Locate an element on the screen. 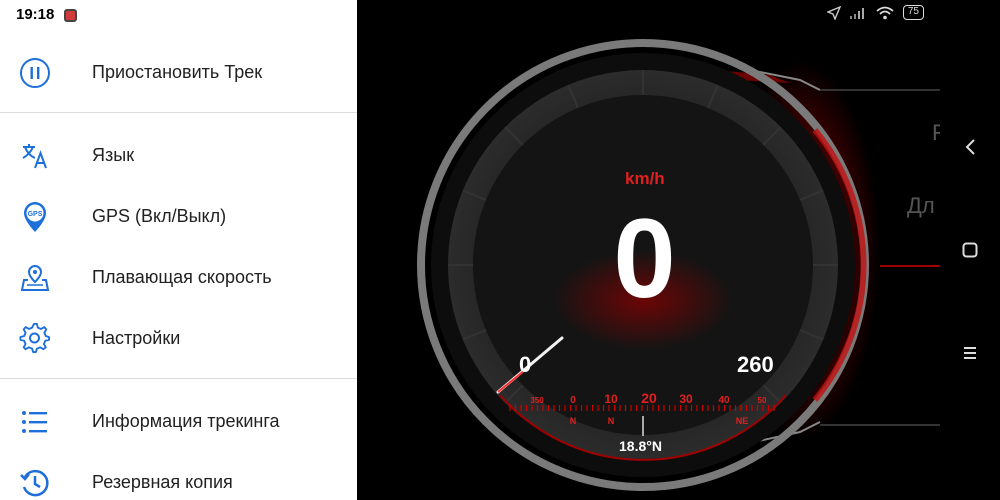 The width and height of the screenshot is (1000, 500). speed-max-label: 260 is located at coordinates (755, 364).